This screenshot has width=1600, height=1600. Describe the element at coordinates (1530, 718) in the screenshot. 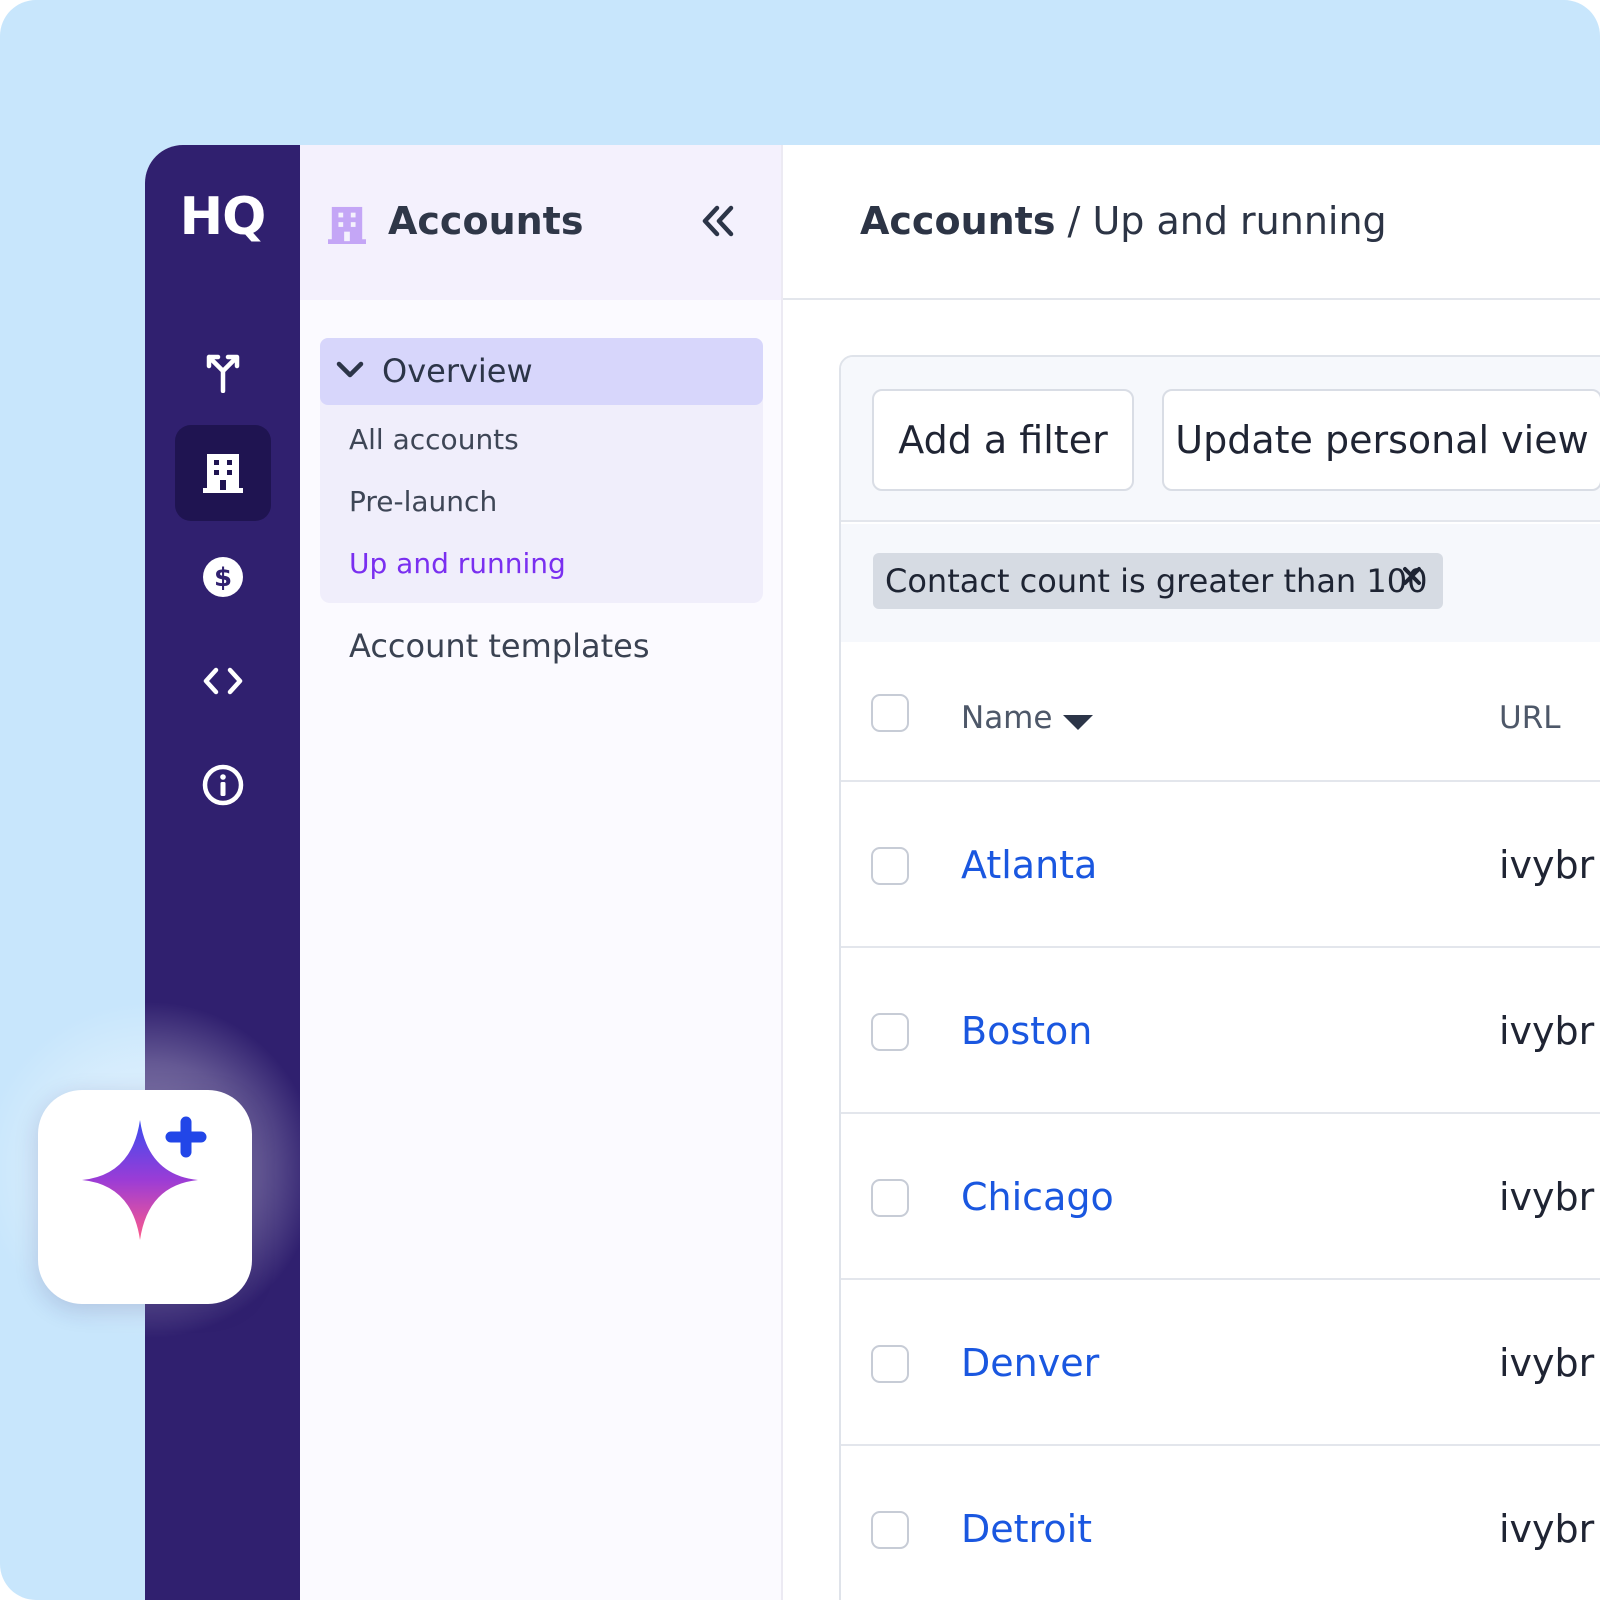

I see `column-header-url: URL` at that location.